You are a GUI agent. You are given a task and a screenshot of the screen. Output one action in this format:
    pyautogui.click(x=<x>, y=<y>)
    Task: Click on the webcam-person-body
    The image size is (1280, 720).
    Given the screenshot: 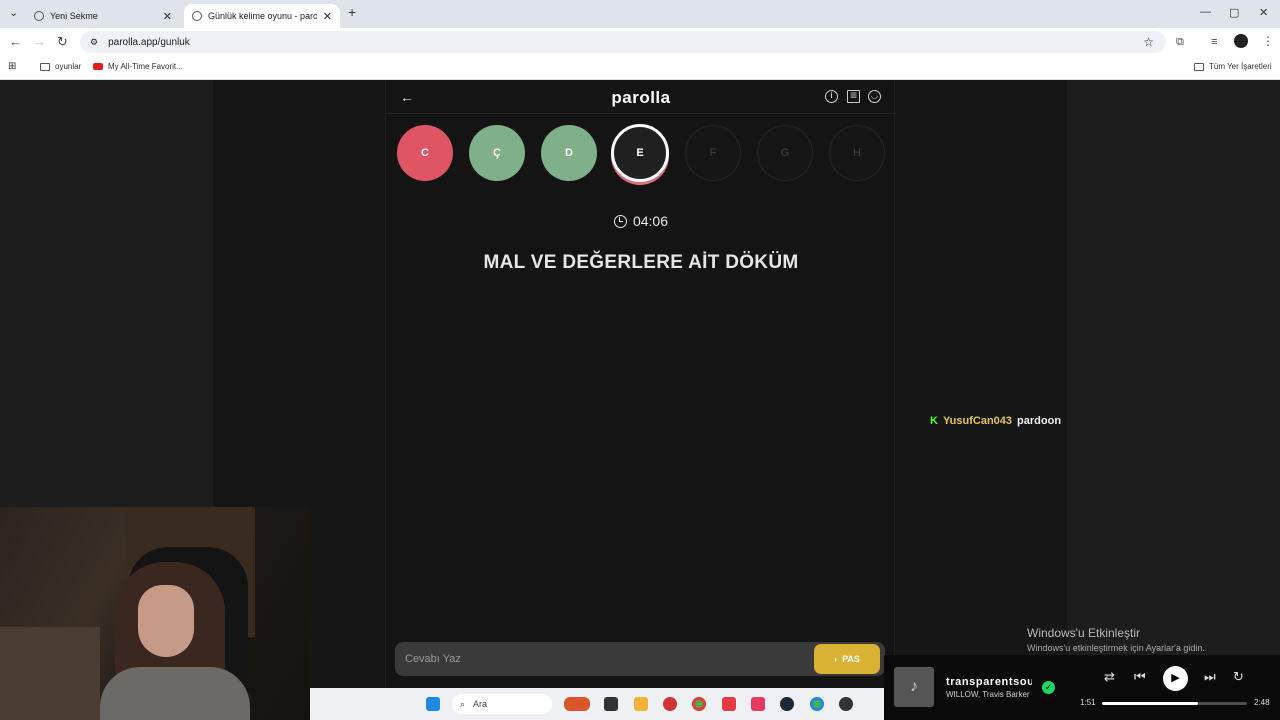 What is the action you would take?
    pyautogui.click(x=175, y=693)
    